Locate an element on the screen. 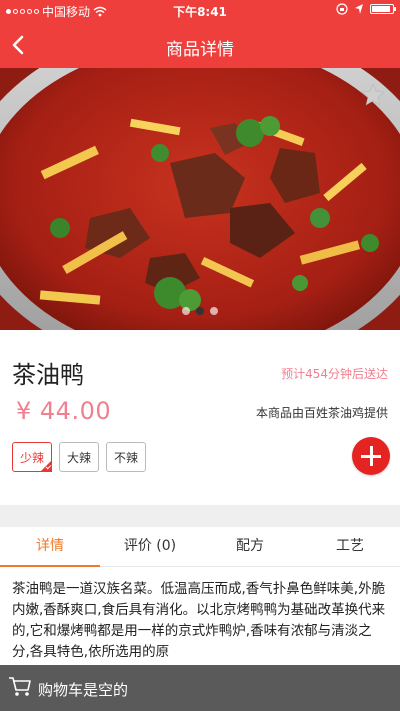 This screenshot has width=400, height=711. cart-icon is located at coordinates (20, 686).